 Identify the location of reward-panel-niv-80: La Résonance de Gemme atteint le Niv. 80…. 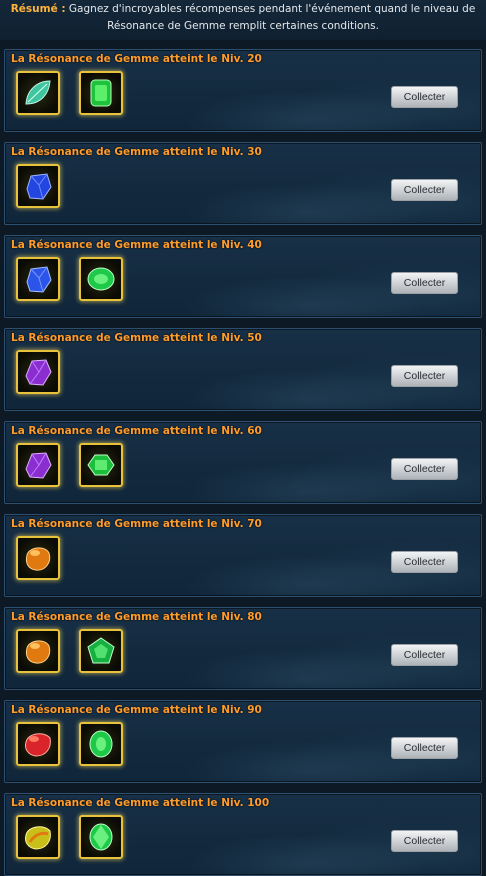
(243, 648).